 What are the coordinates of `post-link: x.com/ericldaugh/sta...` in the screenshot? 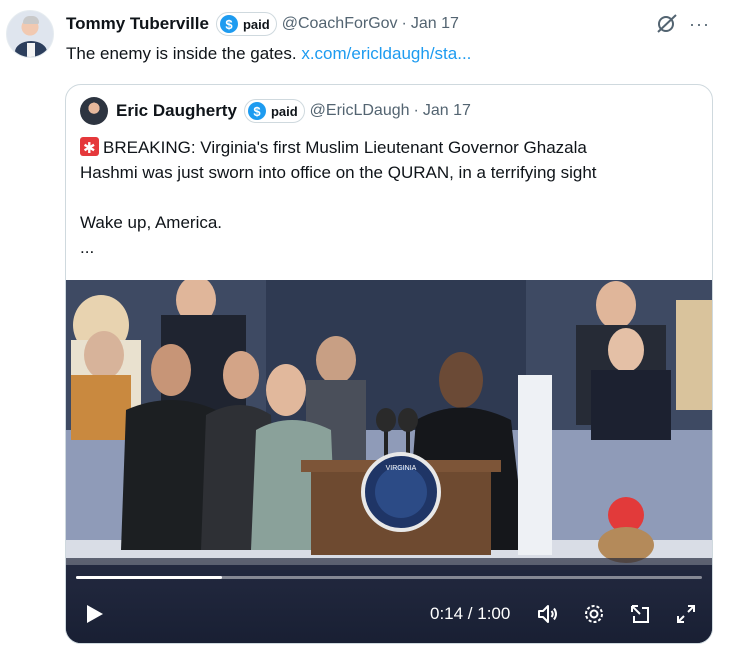 It's located at (386, 53).